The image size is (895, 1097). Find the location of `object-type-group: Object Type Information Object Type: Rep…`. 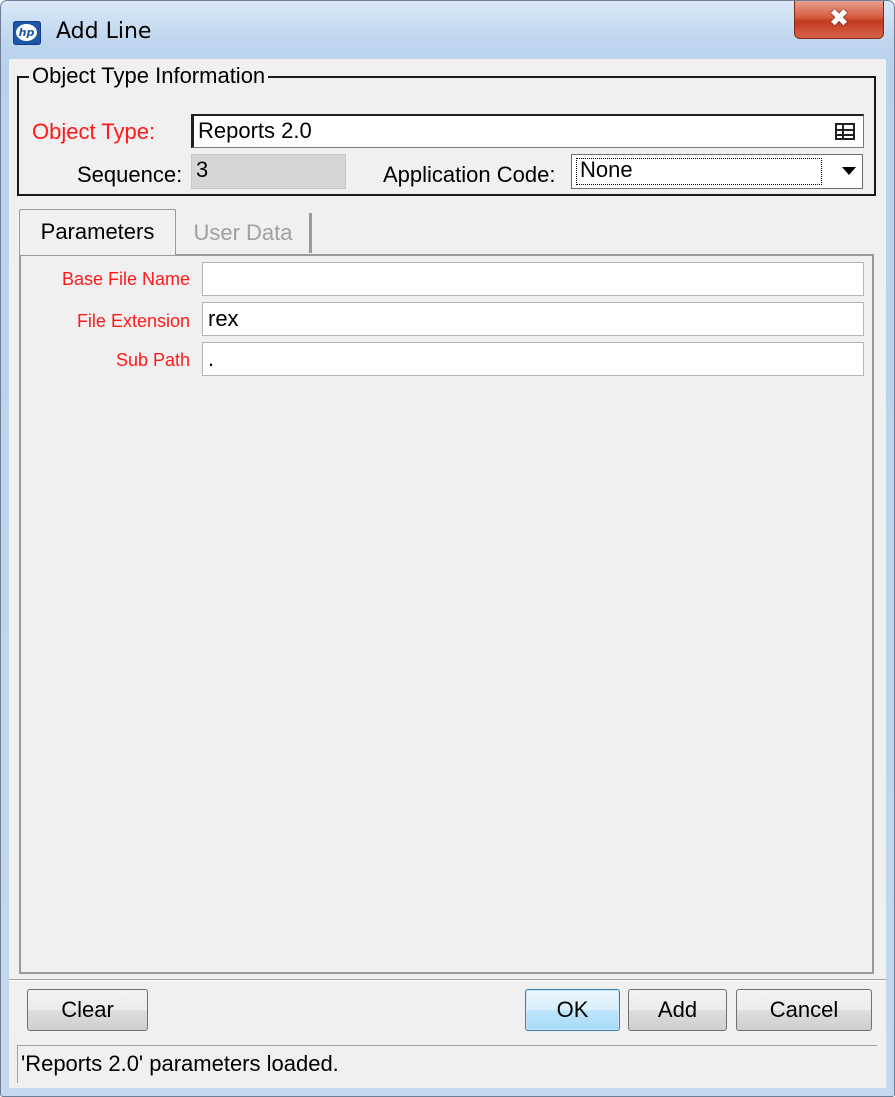

object-type-group: Object Type Information Object Type: Rep… is located at coordinates (446, 129).